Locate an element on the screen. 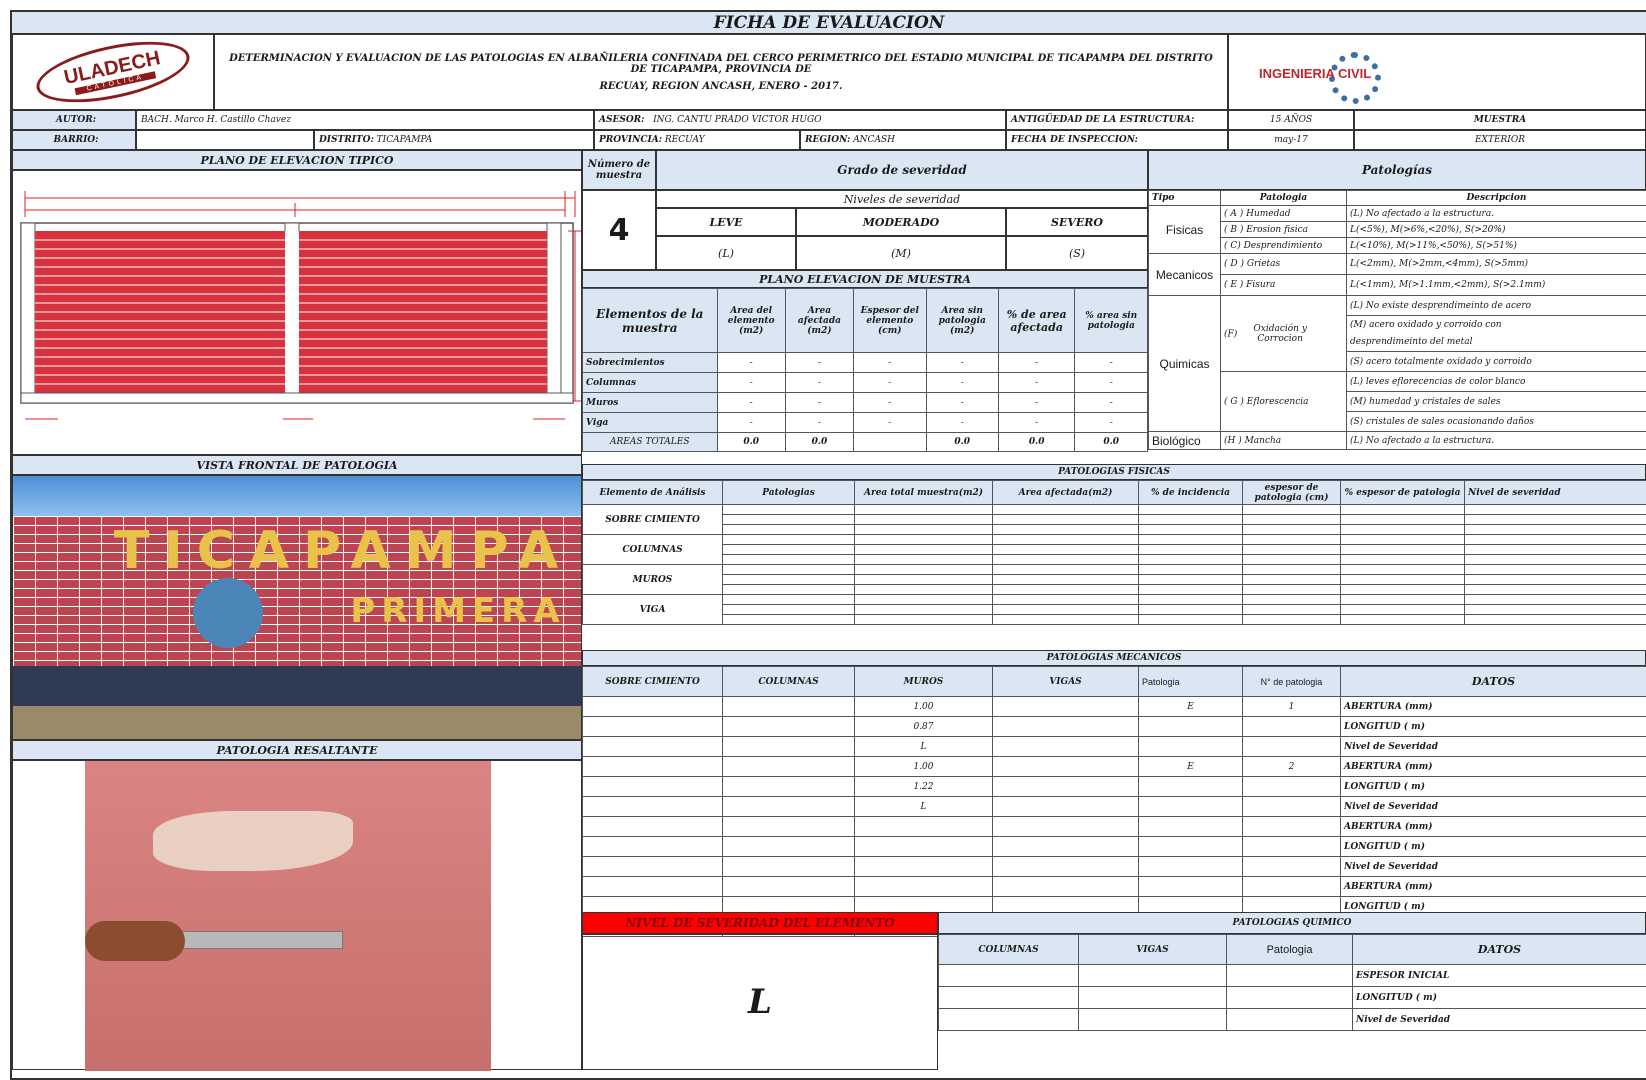 The width and height of the screenshot is (1646, 1080). barrio-value is located at coordinates (225, 140).